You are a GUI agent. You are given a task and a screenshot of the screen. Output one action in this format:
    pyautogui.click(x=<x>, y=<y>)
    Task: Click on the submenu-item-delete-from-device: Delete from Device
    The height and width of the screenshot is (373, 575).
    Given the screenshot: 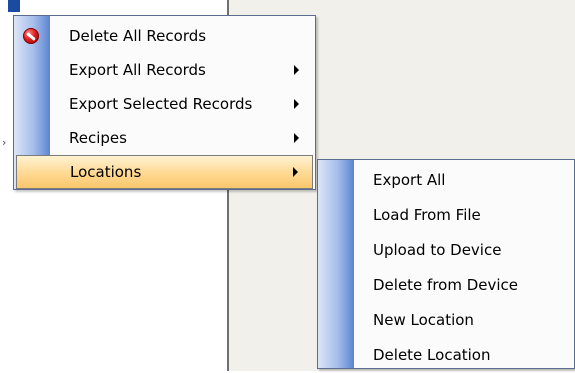 What is the action you would take?
    pyautogui.click(x=446, y=285)
    